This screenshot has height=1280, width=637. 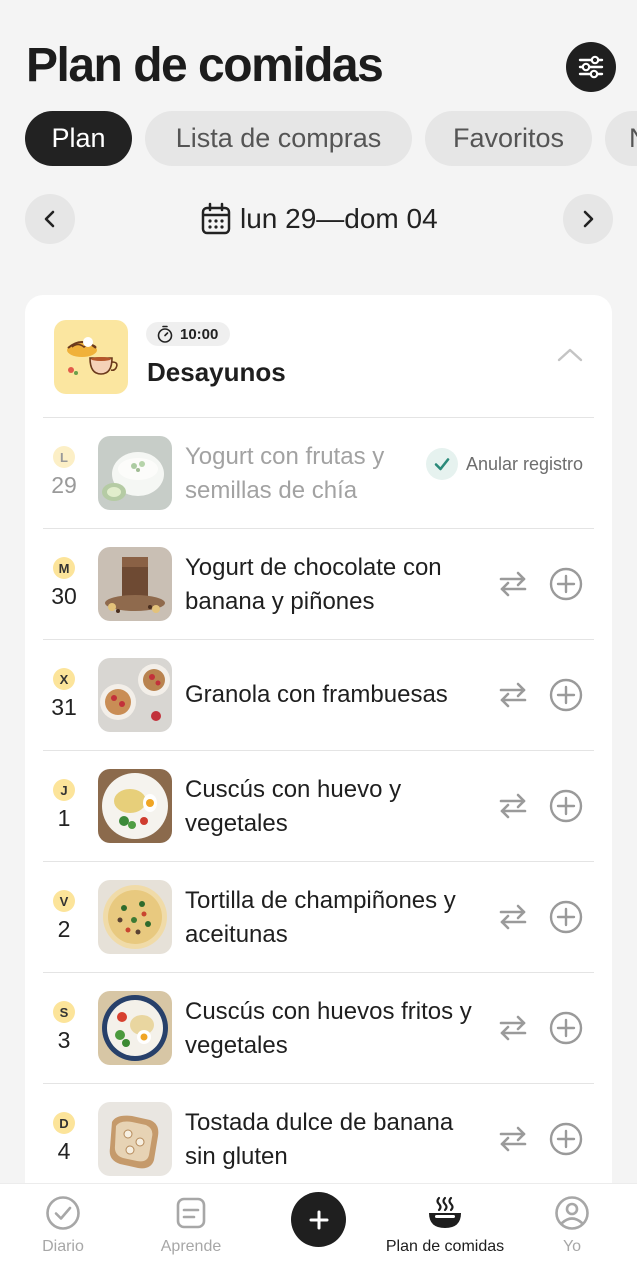 What do you see at coordinates (442, 464) in the screenshot?
I see `check-icon` at bounding box center [442, 464].